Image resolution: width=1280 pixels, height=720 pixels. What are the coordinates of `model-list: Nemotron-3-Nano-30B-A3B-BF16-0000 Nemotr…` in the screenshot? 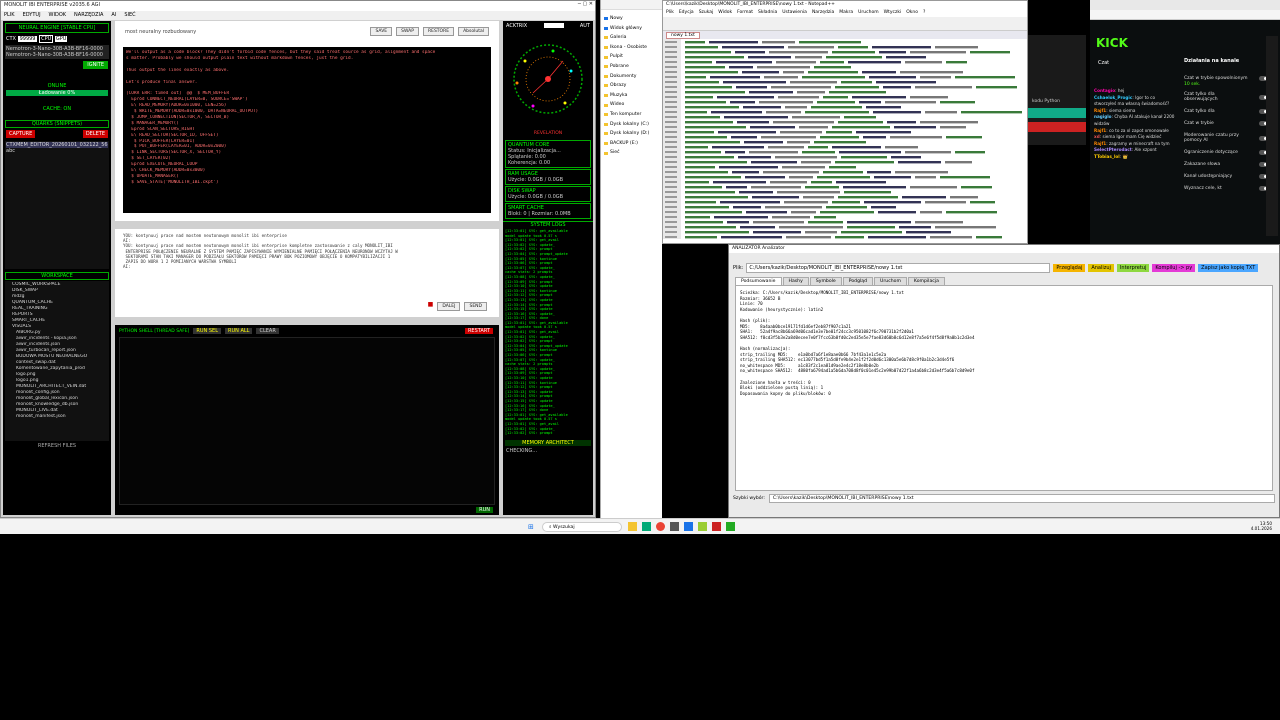 It's located at (57, 52).